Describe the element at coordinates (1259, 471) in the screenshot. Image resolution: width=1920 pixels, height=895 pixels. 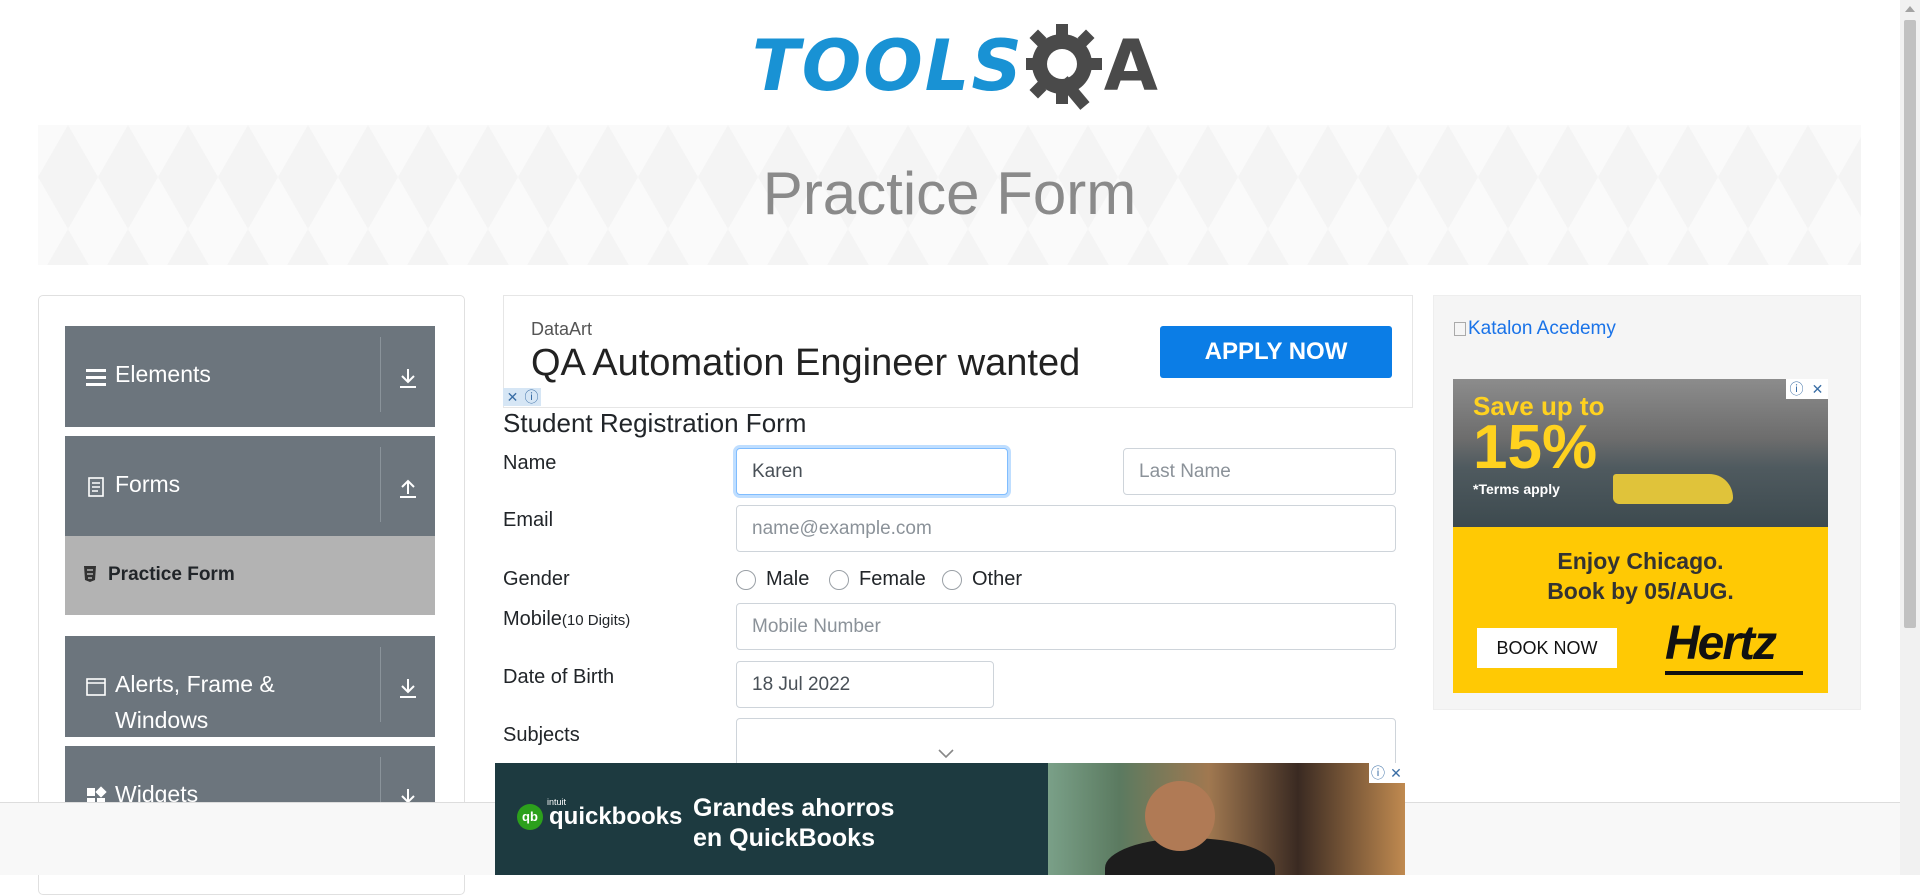
I see `last-name-input` at that location.